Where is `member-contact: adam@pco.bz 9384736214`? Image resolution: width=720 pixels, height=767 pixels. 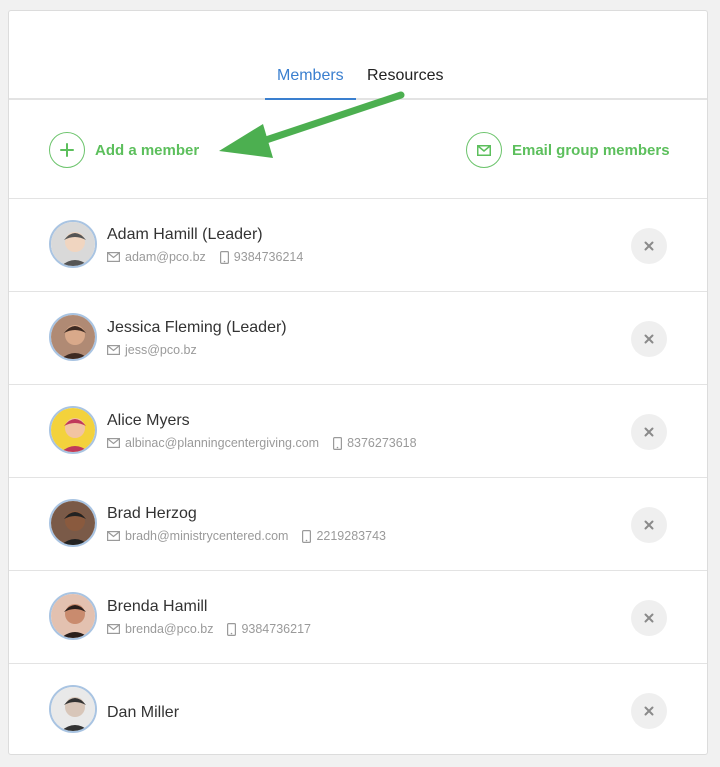 member-contact: adam@pco.bz 9384736214 is located at coordinates (205, 257).